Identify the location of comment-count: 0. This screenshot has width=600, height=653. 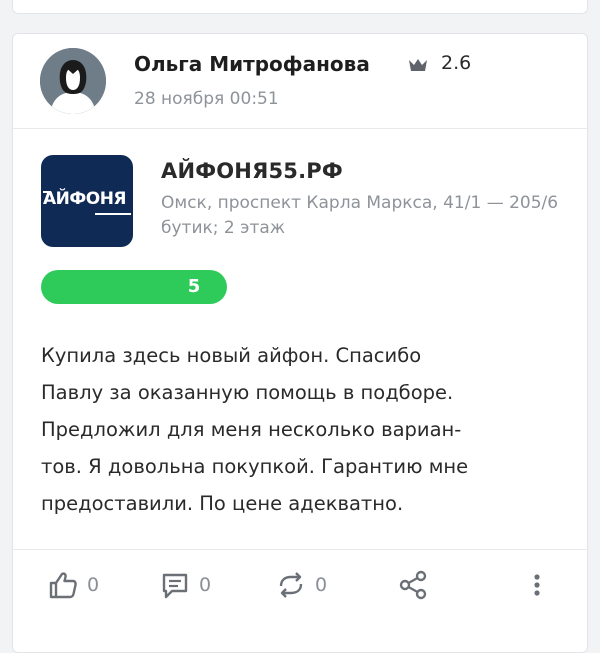
(205, 585).